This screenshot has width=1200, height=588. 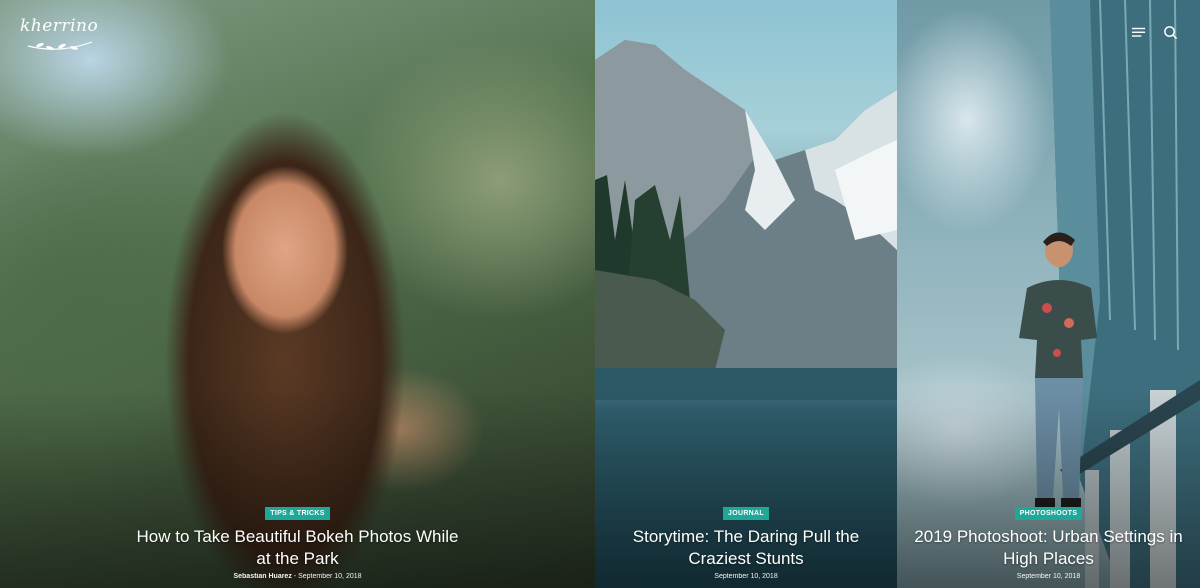 What do you see at coordinates (60, 46) in the screenshot?
I see `laurel-icon` at bounding box center [60, 46].